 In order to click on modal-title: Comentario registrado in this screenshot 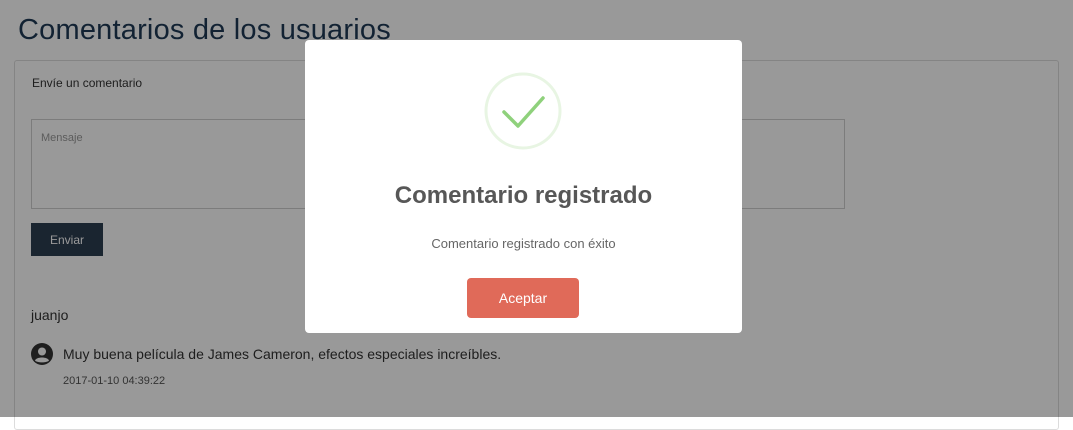, I will do `click(523, 195)`.